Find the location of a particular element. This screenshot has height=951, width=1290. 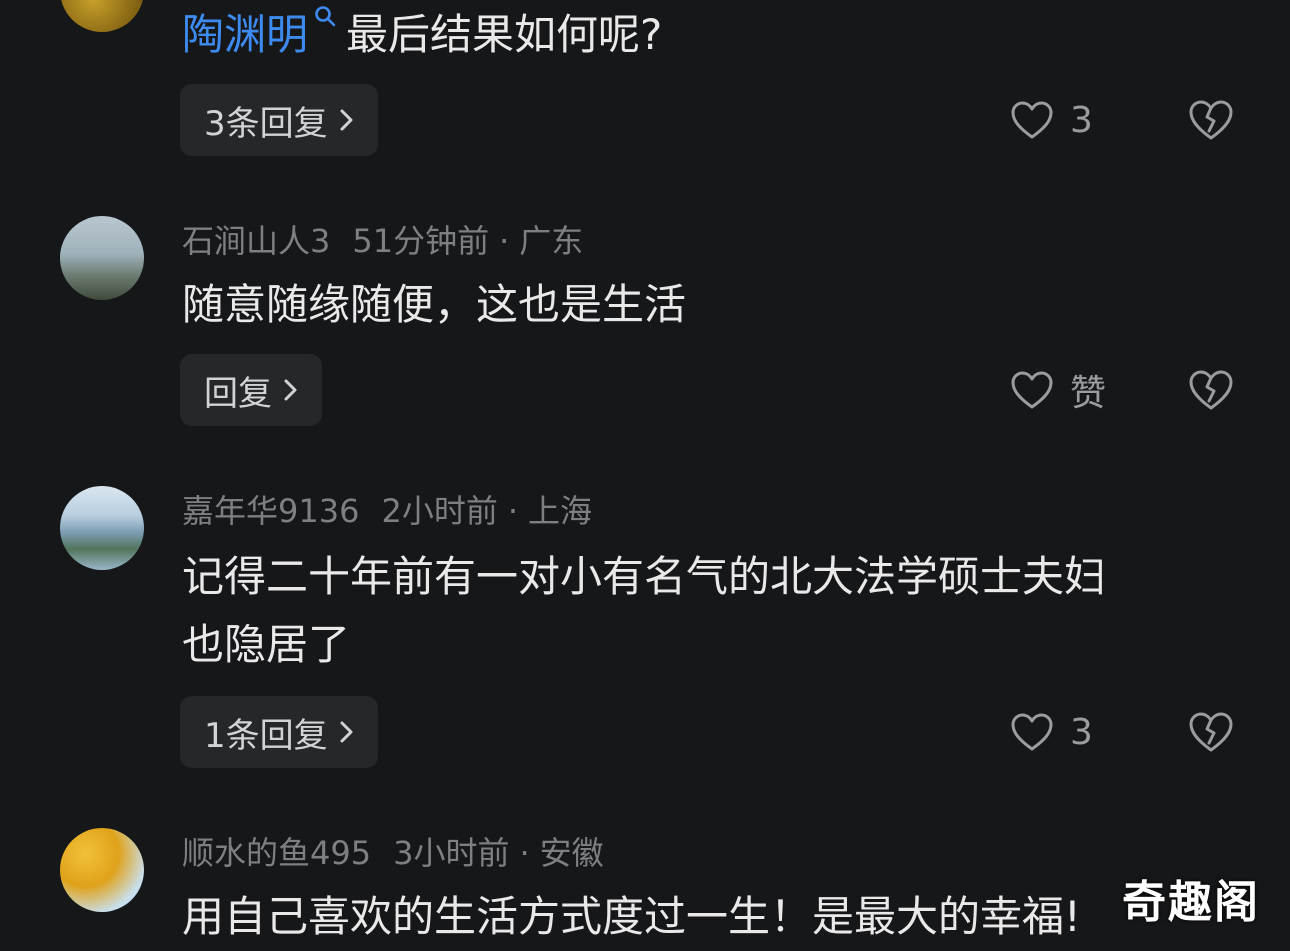

like-count: 赞 is located at coordinates (1088, 393).